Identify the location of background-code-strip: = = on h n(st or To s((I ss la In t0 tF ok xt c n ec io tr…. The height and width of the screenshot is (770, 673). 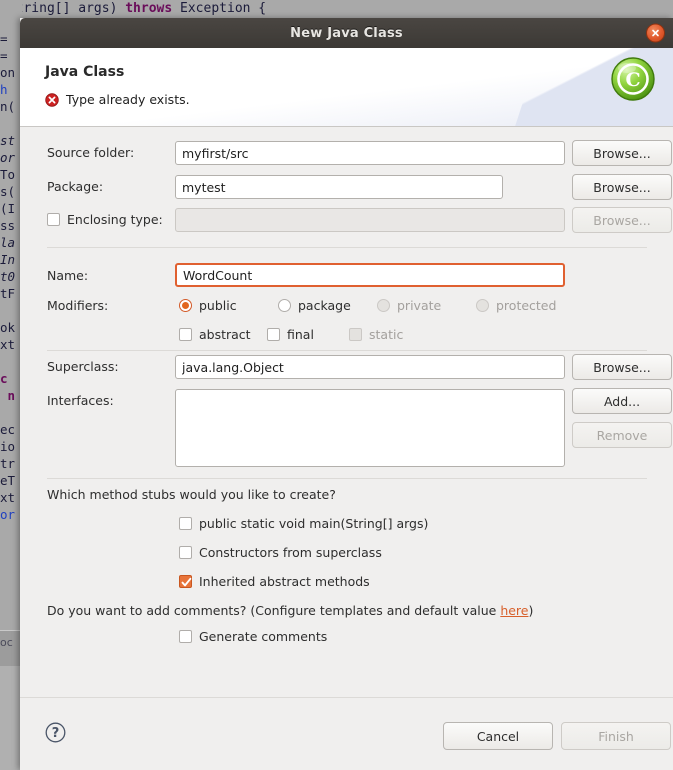
(11, 315).